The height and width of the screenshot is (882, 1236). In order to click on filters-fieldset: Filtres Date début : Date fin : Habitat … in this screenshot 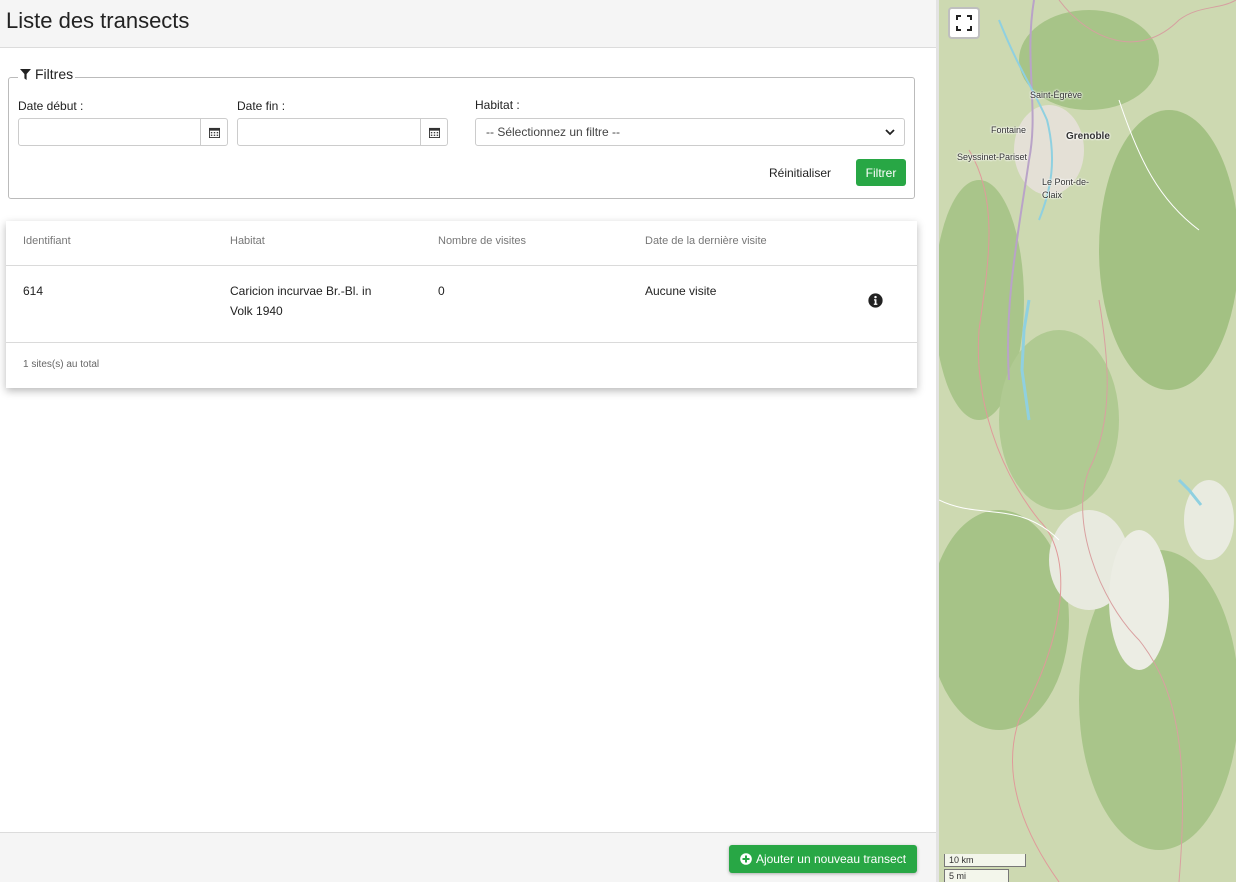, I will do `click(461, 132)`.